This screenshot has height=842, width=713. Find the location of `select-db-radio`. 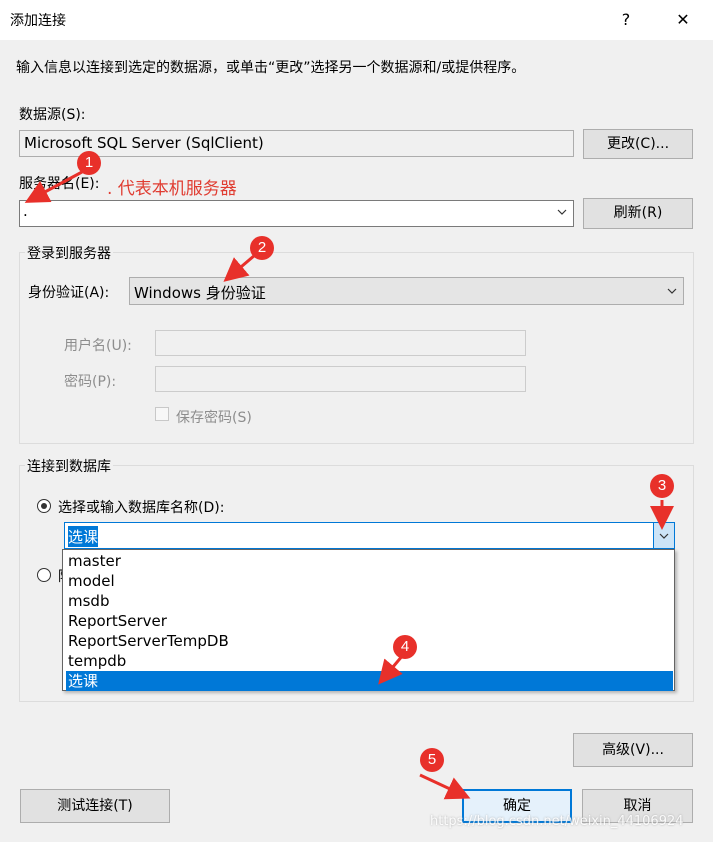

select-db-radio is located at coordinates (44, 506).